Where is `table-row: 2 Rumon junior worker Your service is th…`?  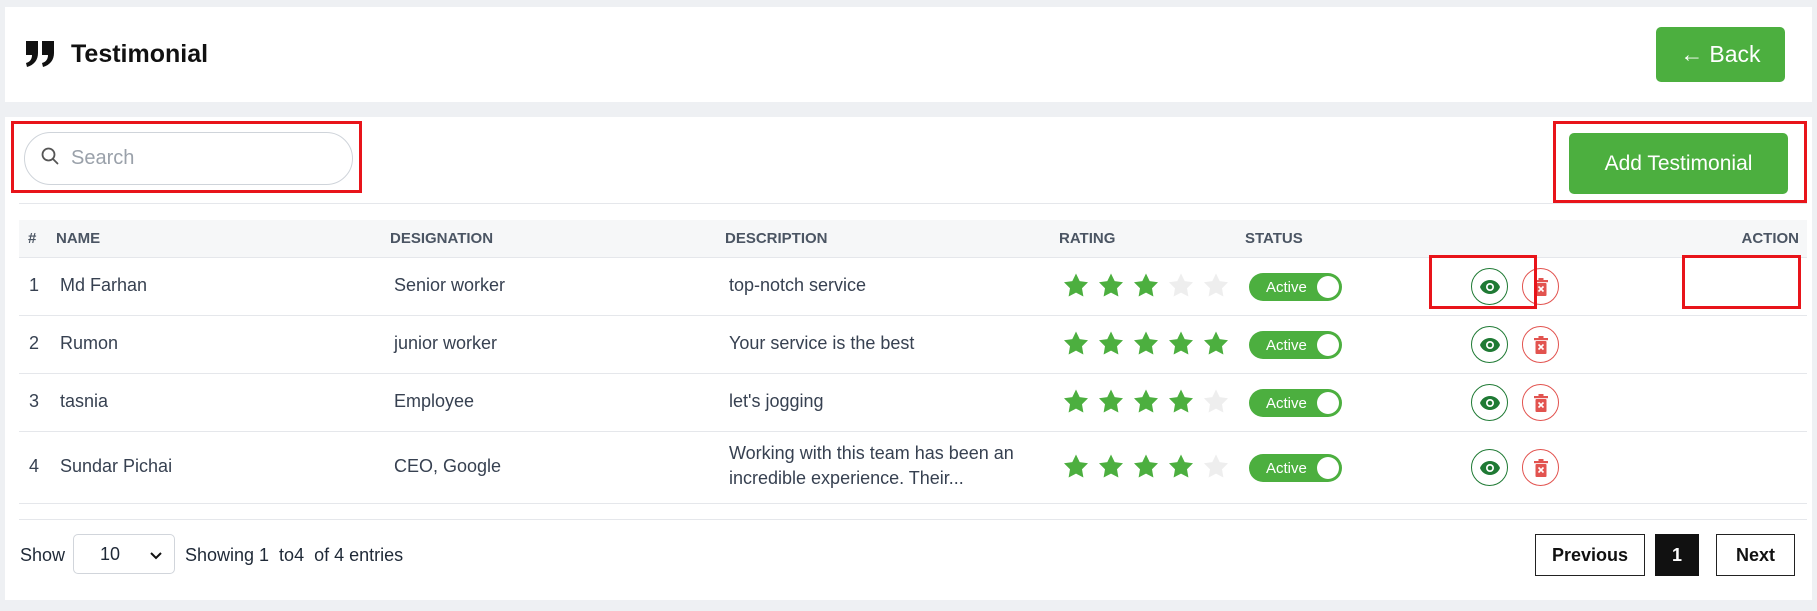 table-row: 2 Rumon junior worker Your service is th… is located at coordinates (913, 345).